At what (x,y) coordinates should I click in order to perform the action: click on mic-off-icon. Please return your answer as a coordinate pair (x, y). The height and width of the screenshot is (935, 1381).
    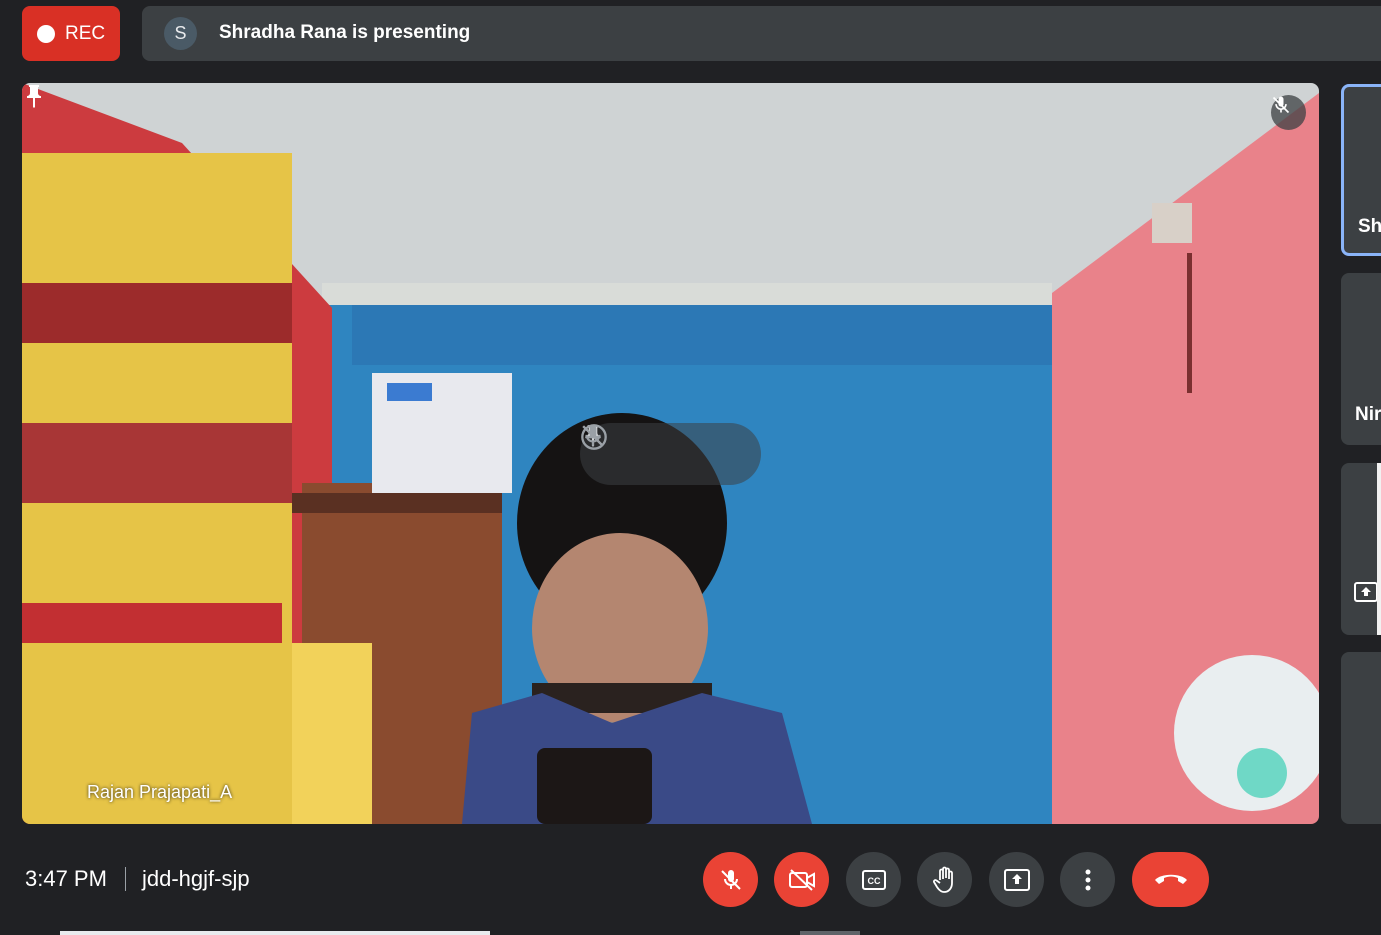
    Looking at the image, I should click on (730, 879).